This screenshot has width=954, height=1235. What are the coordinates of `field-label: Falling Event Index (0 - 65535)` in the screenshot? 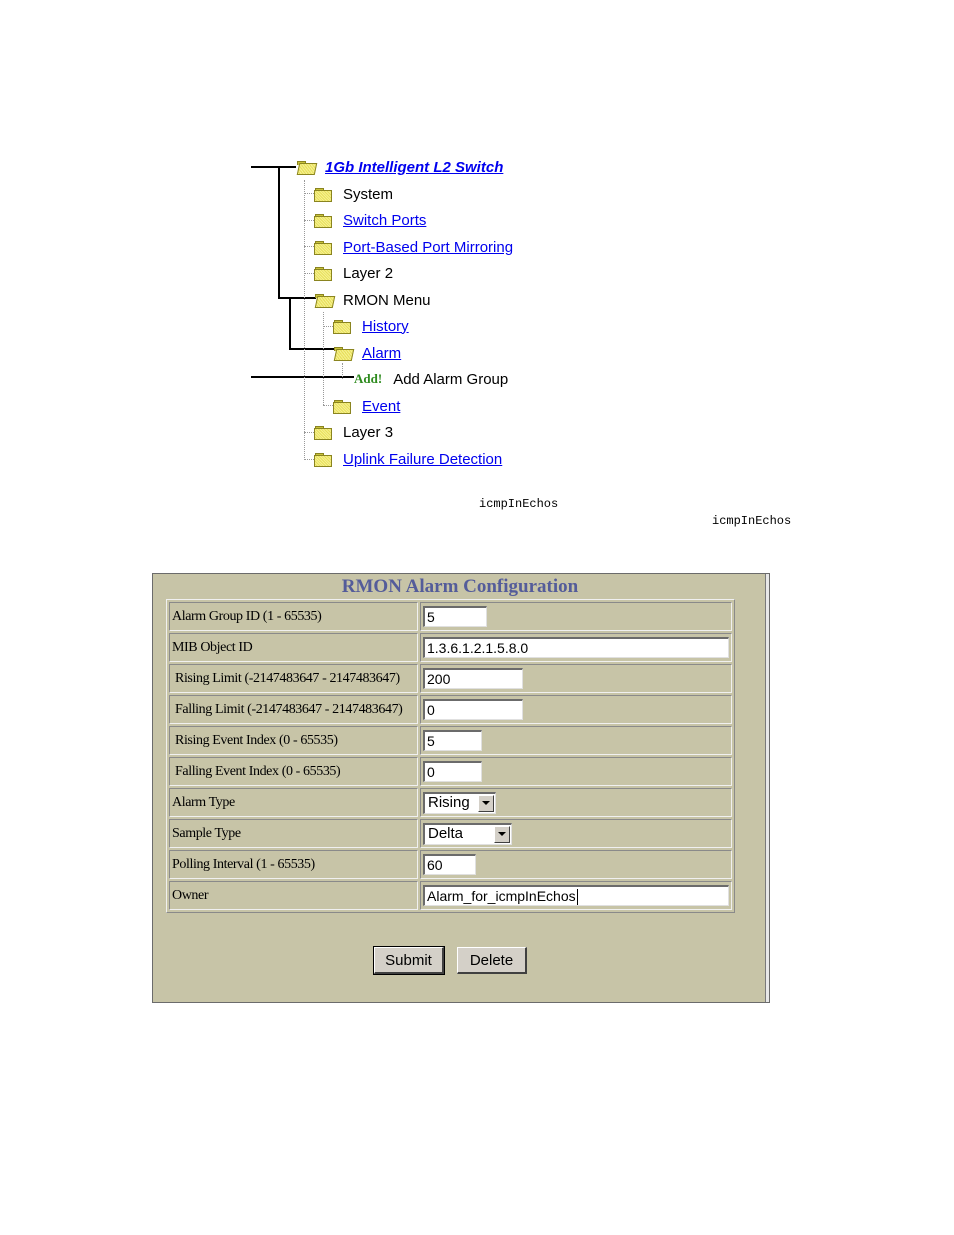 It's located at (293, 771).